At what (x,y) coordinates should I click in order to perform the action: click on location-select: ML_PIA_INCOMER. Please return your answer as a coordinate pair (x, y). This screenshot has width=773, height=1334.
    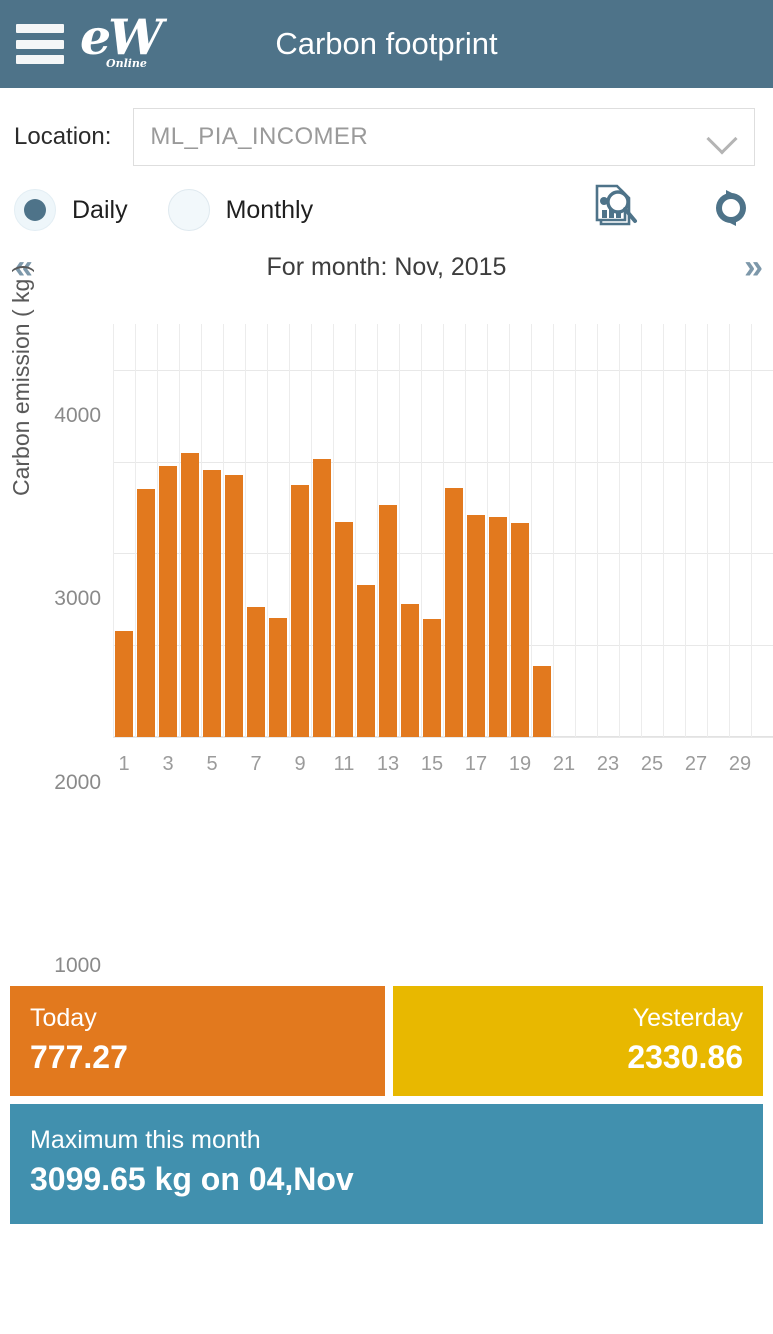
    Looking at the image, I should click on (444, 137).